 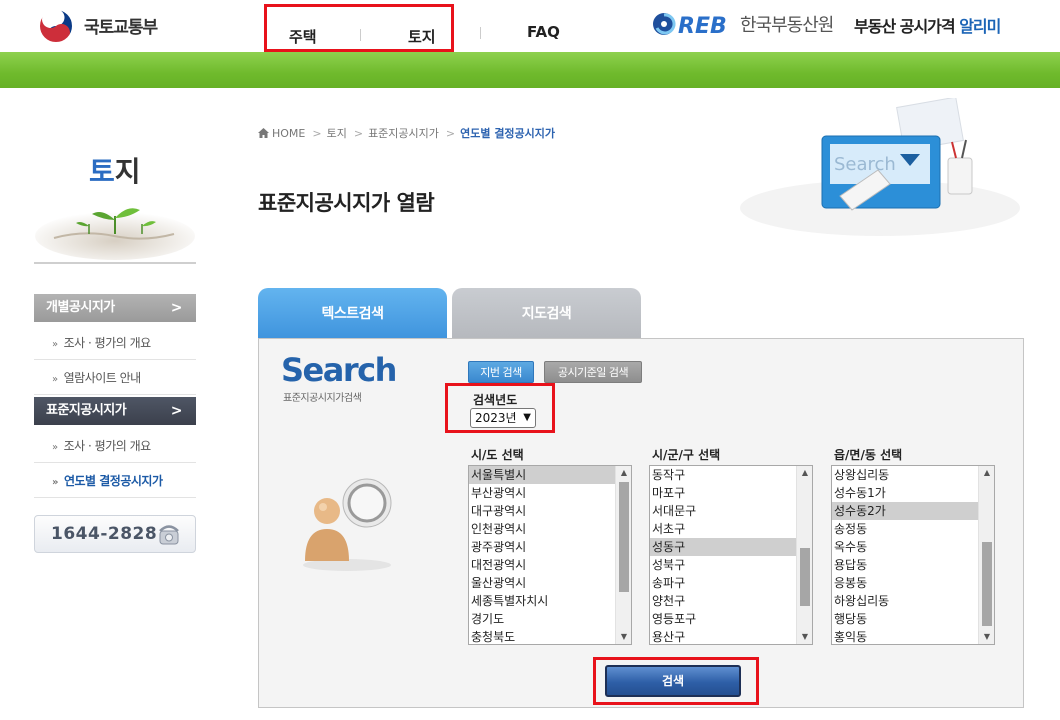 I want to click on list-option: 서울특별시, so click(x=543, y=475).